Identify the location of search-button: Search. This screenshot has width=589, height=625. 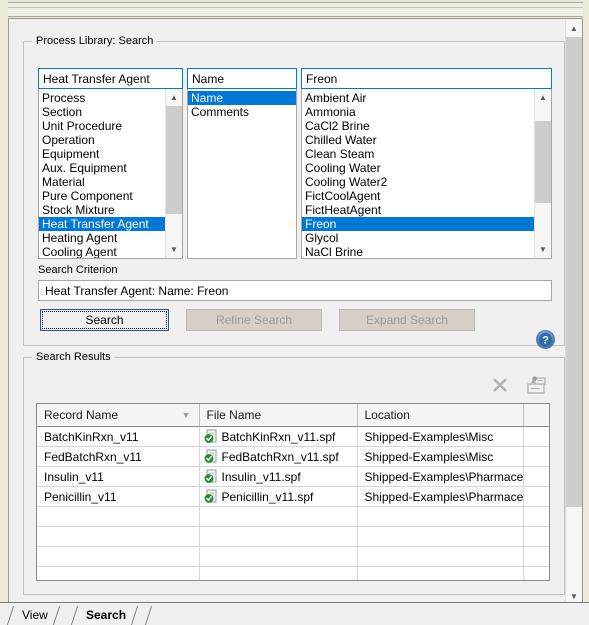
(104, 320).